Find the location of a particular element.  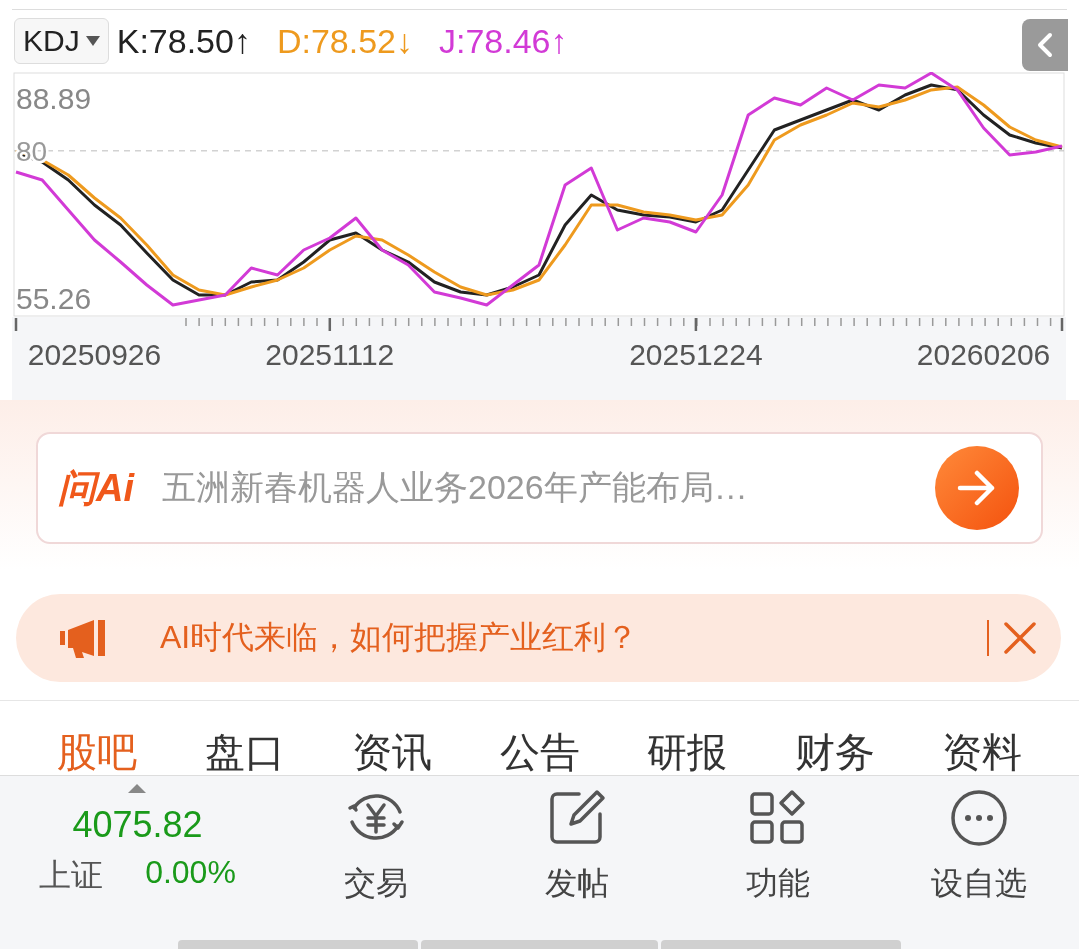

chevron-left-icon is located at coordinates (1045, 45).